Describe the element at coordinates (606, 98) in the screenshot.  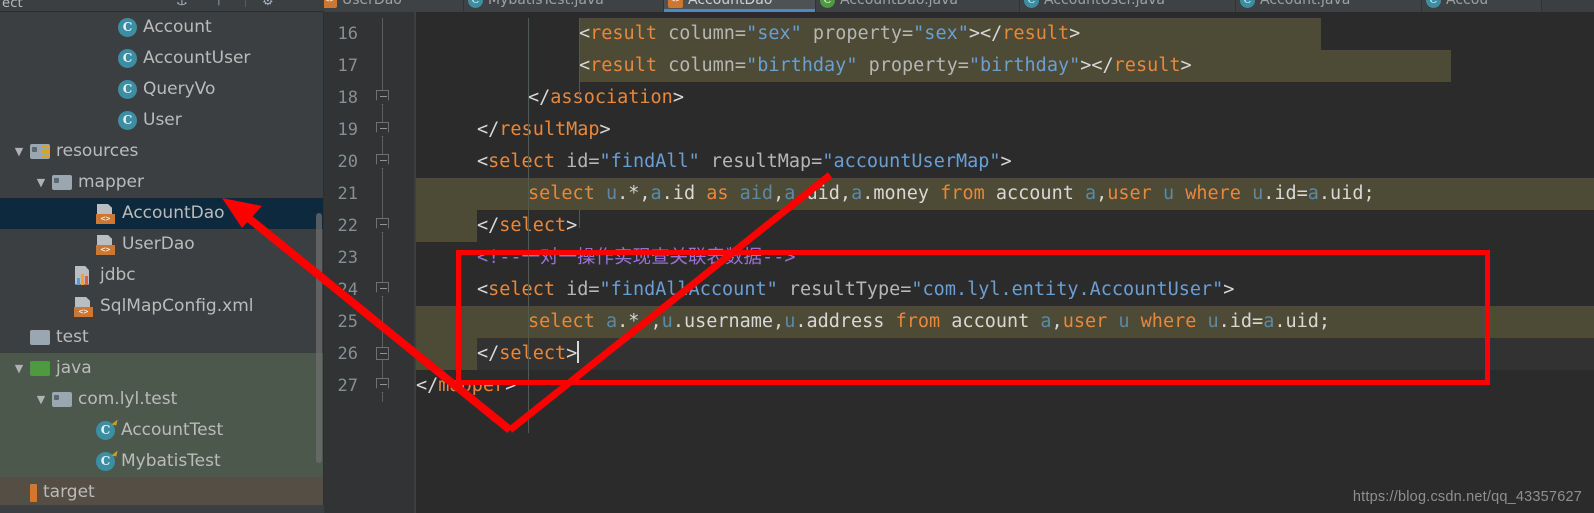
I see `code-line: </association>` at that location.